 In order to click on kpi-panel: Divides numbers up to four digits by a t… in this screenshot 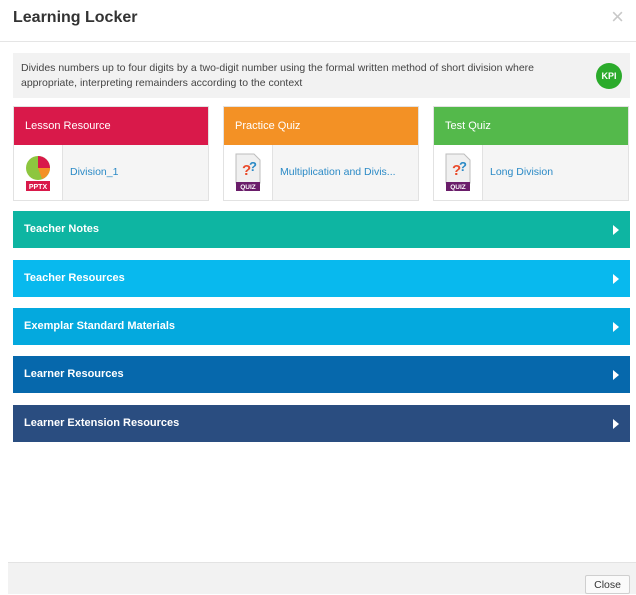, I will do `click(321, 75)`.